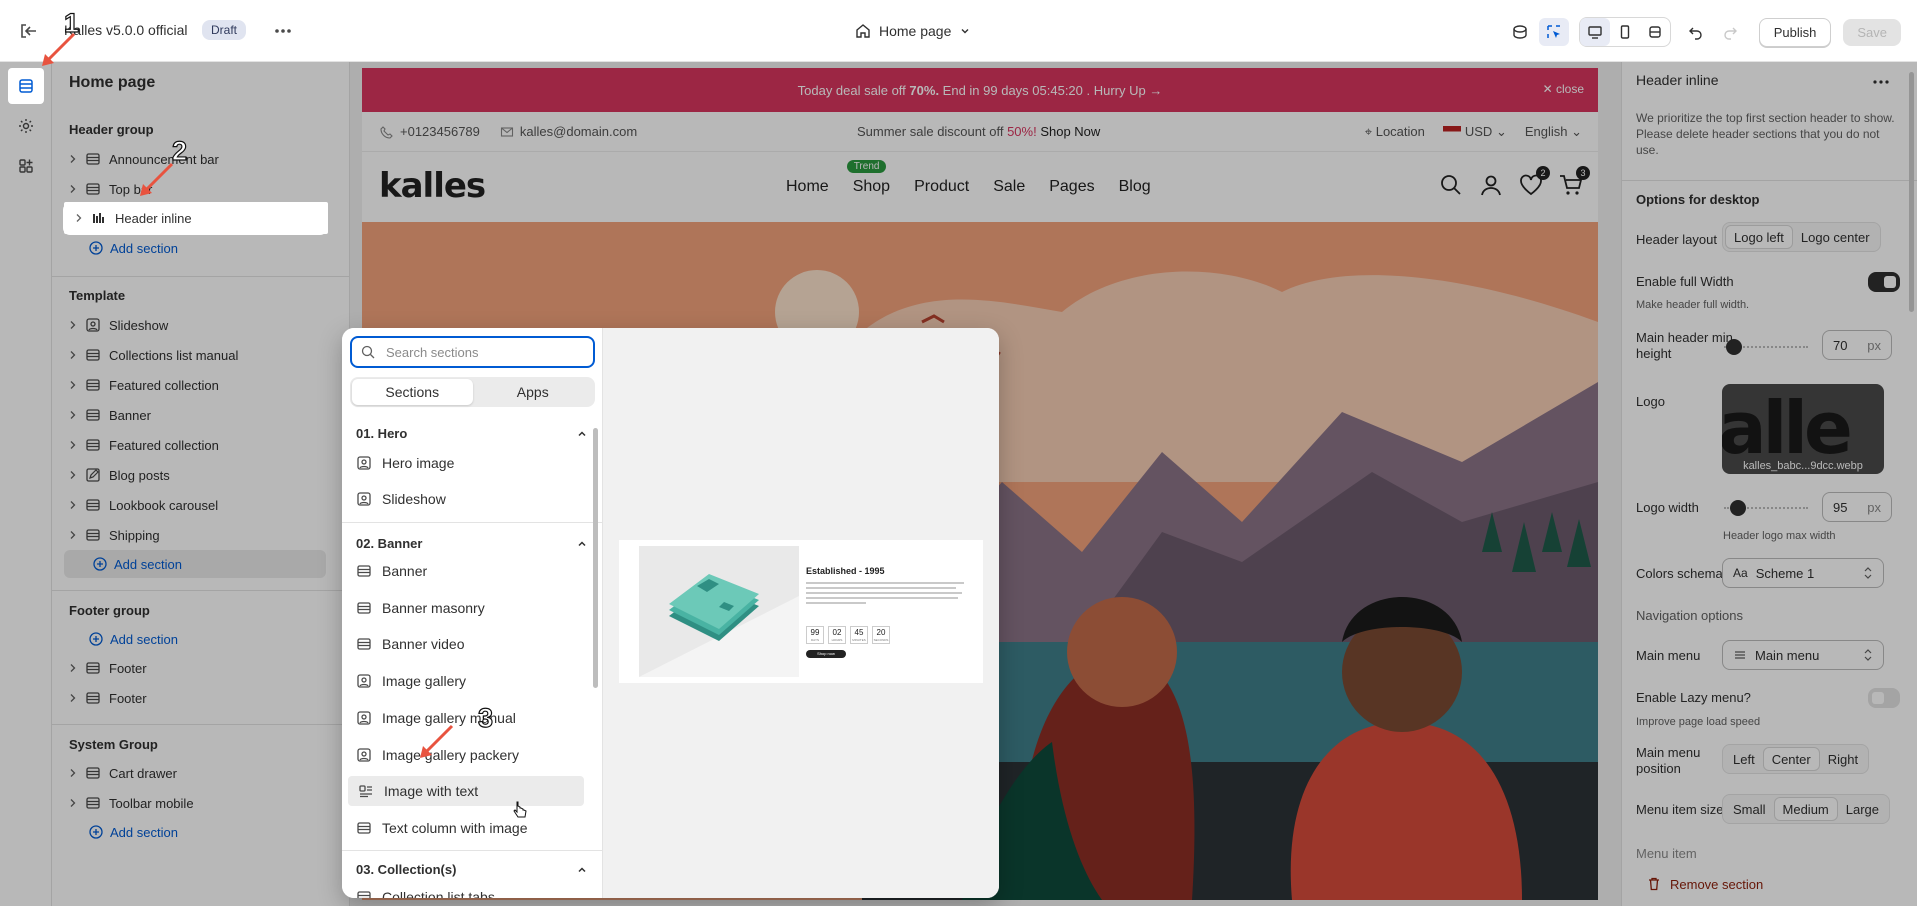 The width and height of the screenshot is (1917, 906). I want to click on section-option-label: Banner masonry, so click(433, 607).